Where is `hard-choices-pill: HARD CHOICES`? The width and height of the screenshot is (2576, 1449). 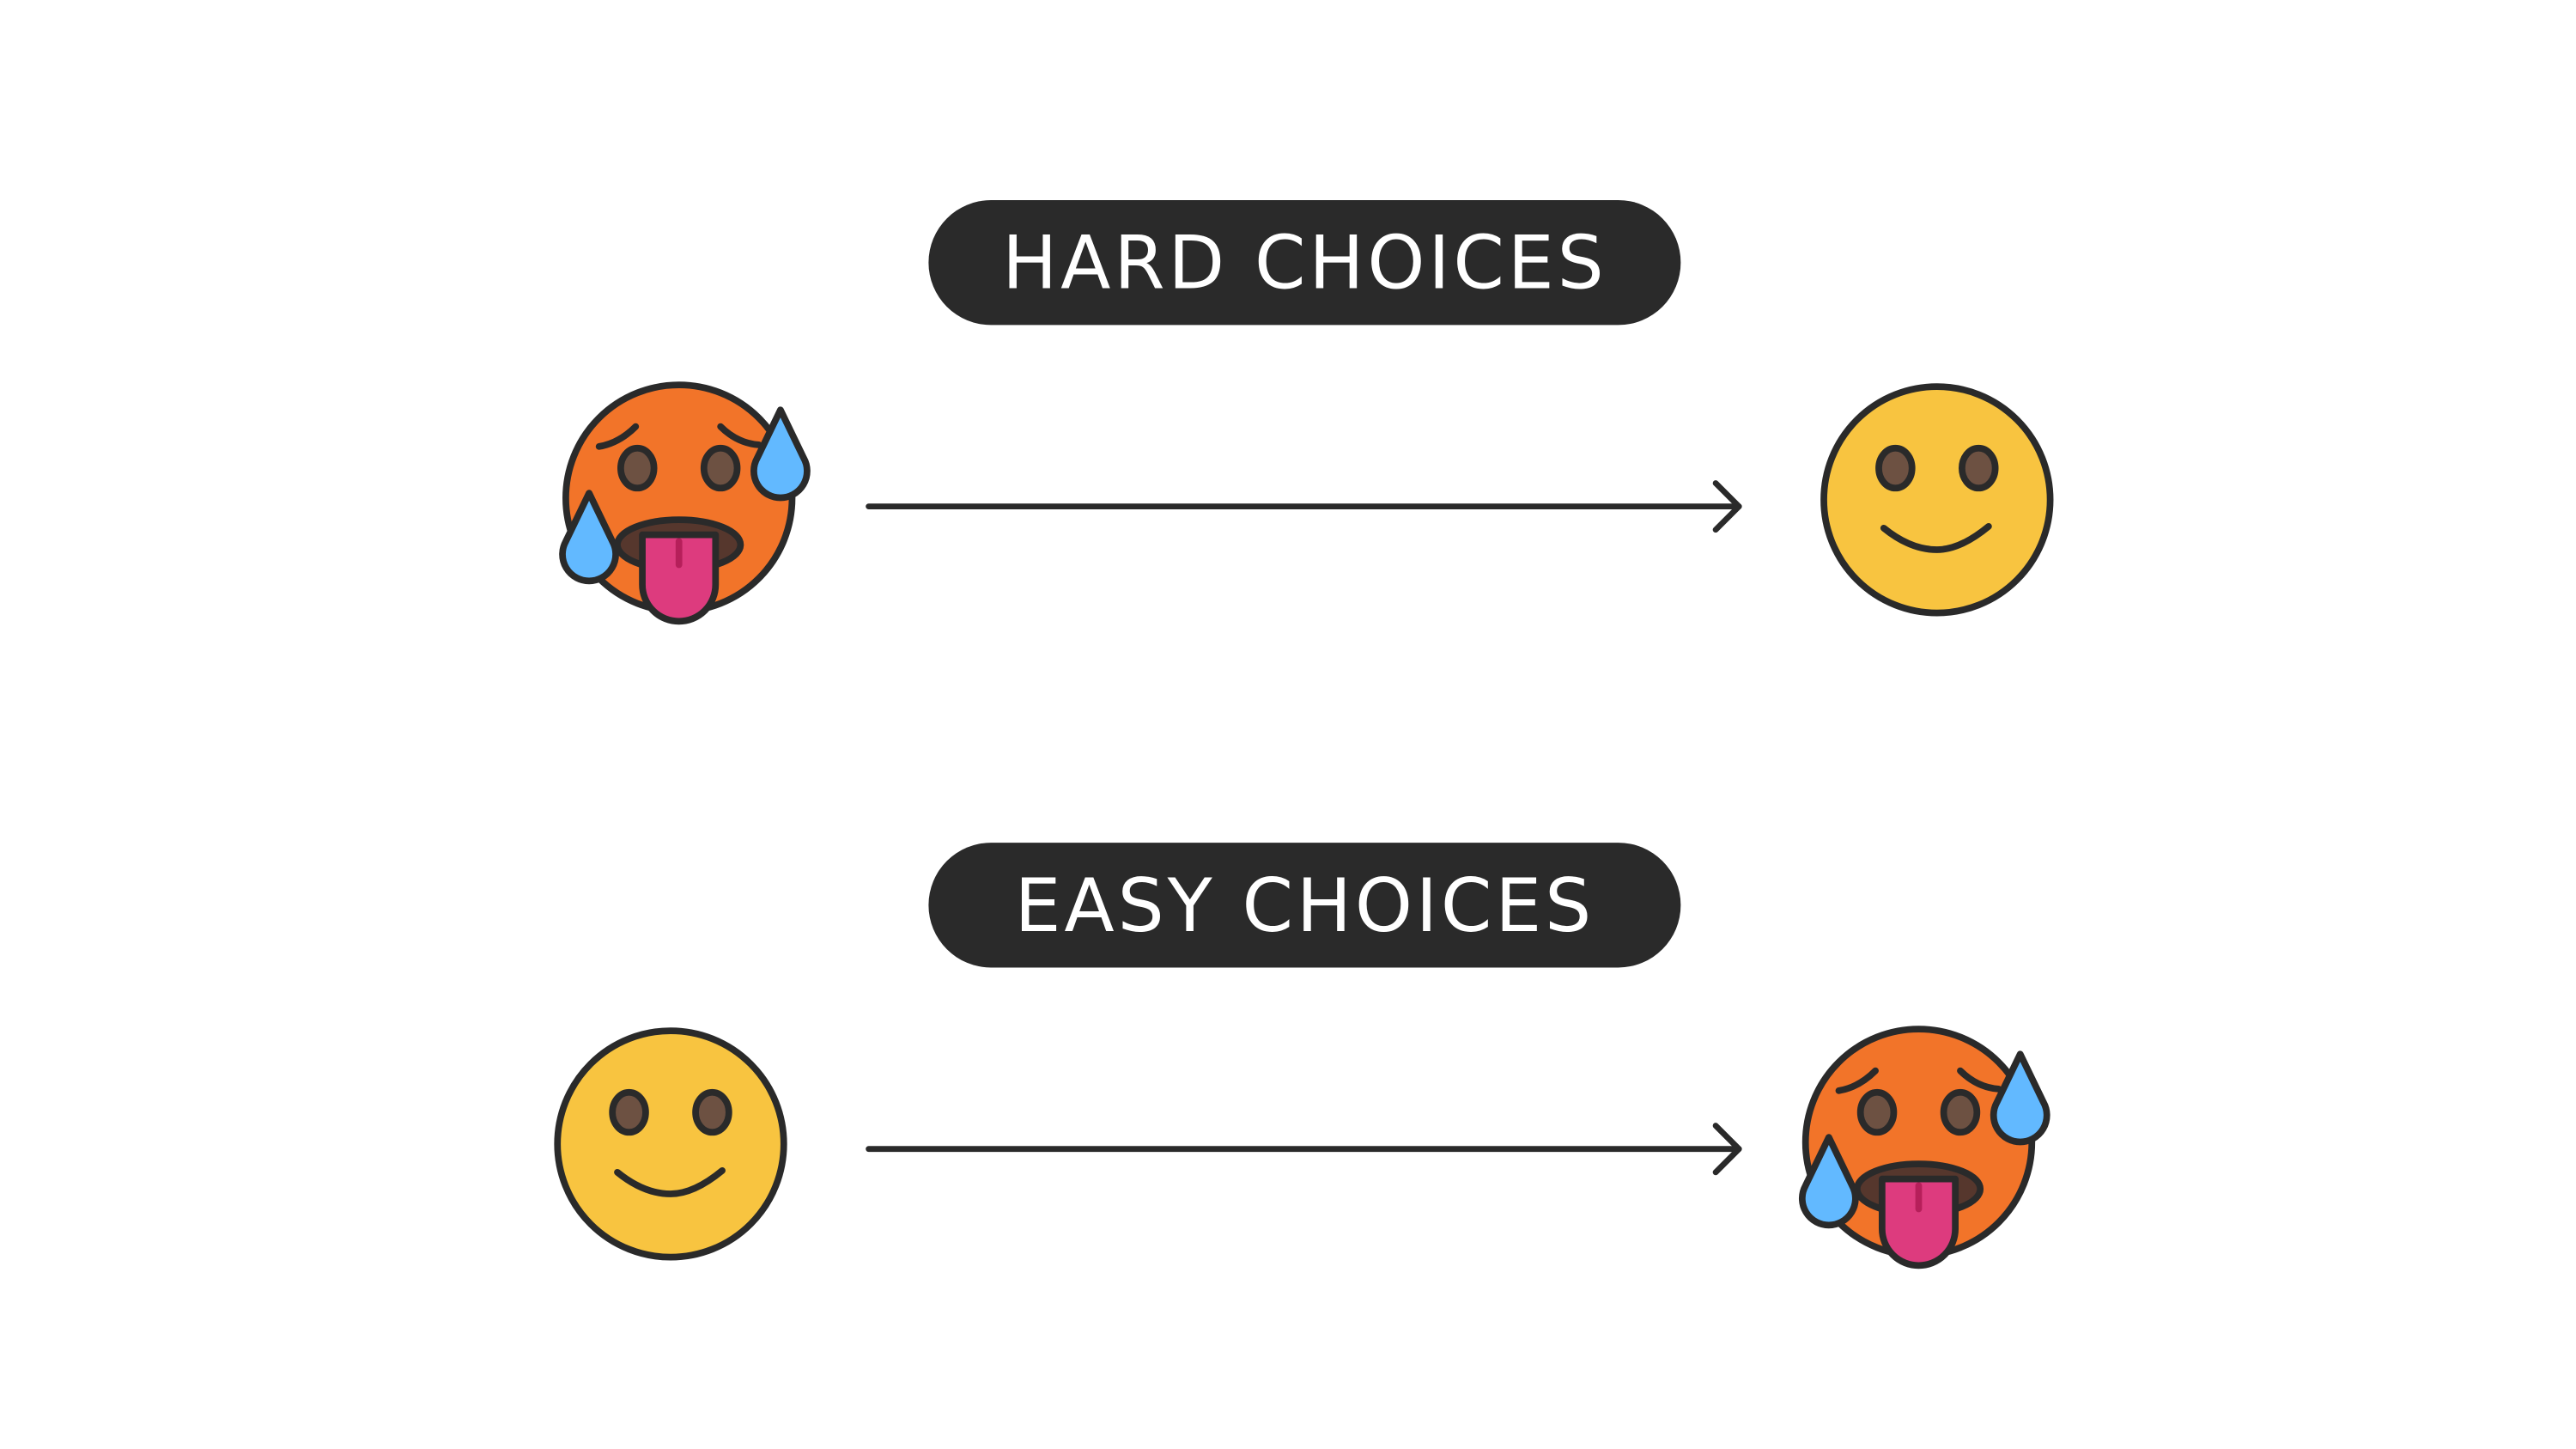 hard-choices-pill: HARD CHOICES is located at coordinates (1305, 263).